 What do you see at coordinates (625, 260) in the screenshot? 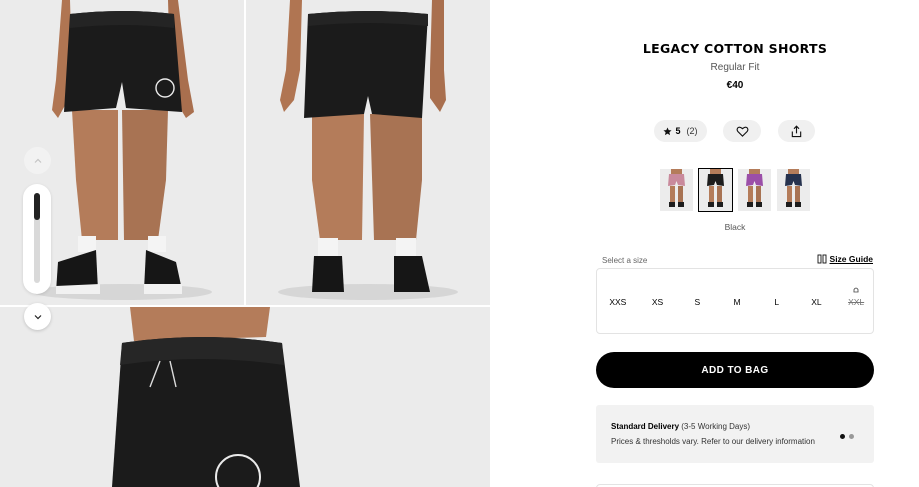
I see `size-label: Select a size` at bounding box center [625, 260].